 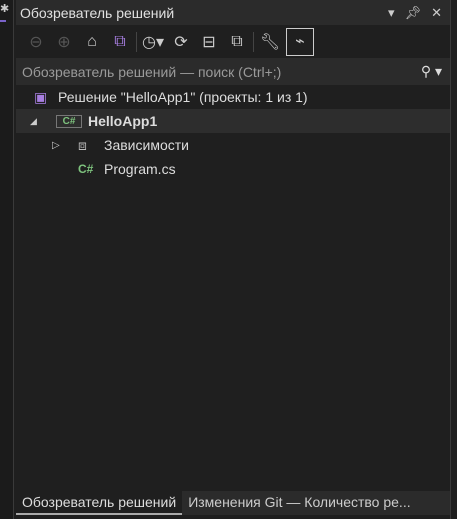 What do you see at coordinates (120, 42) in the screenshot?
I see `switch-views-icon: ⧉` at bounding box center [120, 42].